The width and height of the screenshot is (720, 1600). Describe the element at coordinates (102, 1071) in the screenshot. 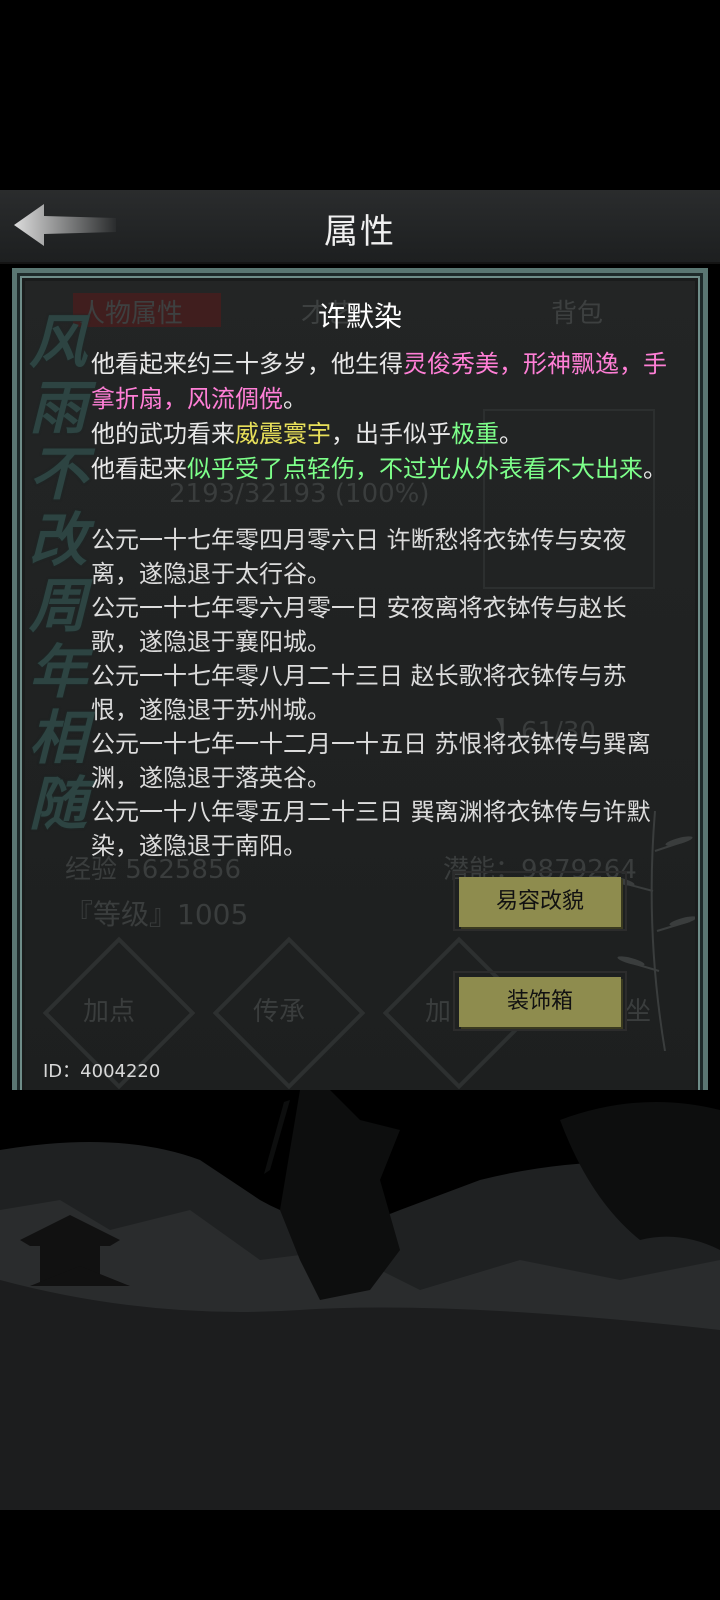

I see `user-id: ID：4004220` at that location.